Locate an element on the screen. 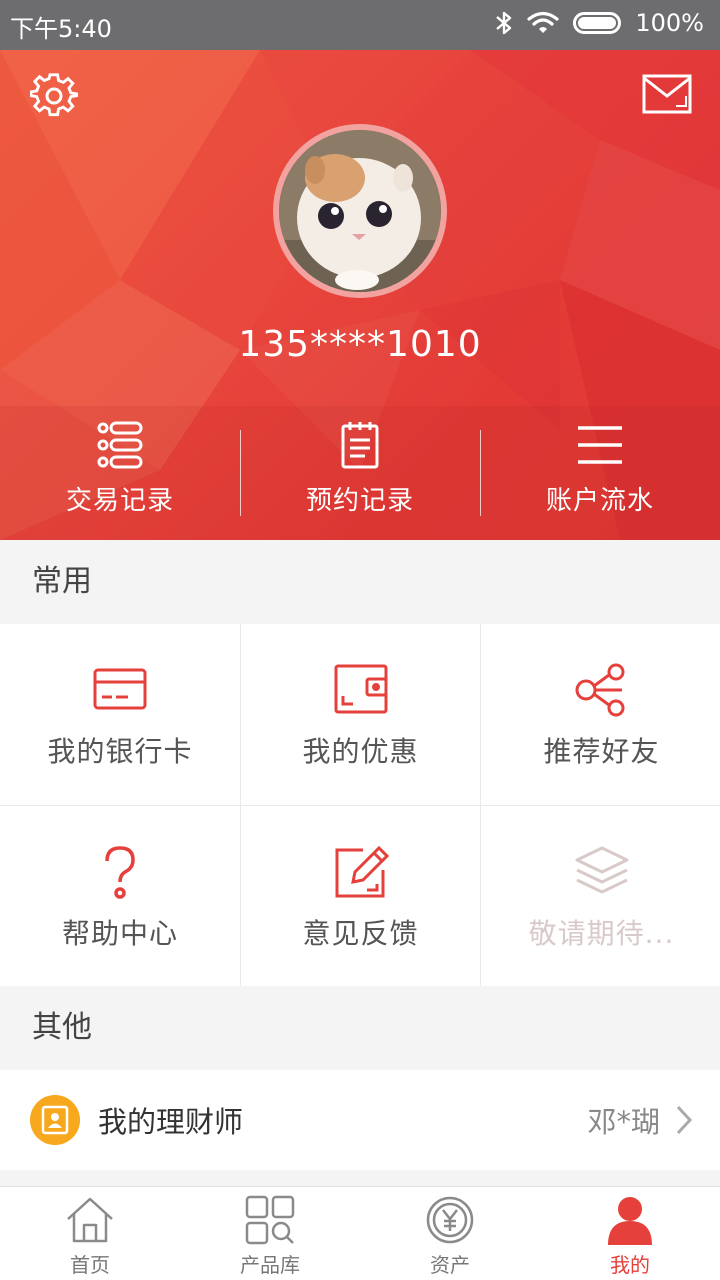 This screenshot has width=720, height=1280. user-phone-number: 135****1010 is located at coordinates (360, 344).